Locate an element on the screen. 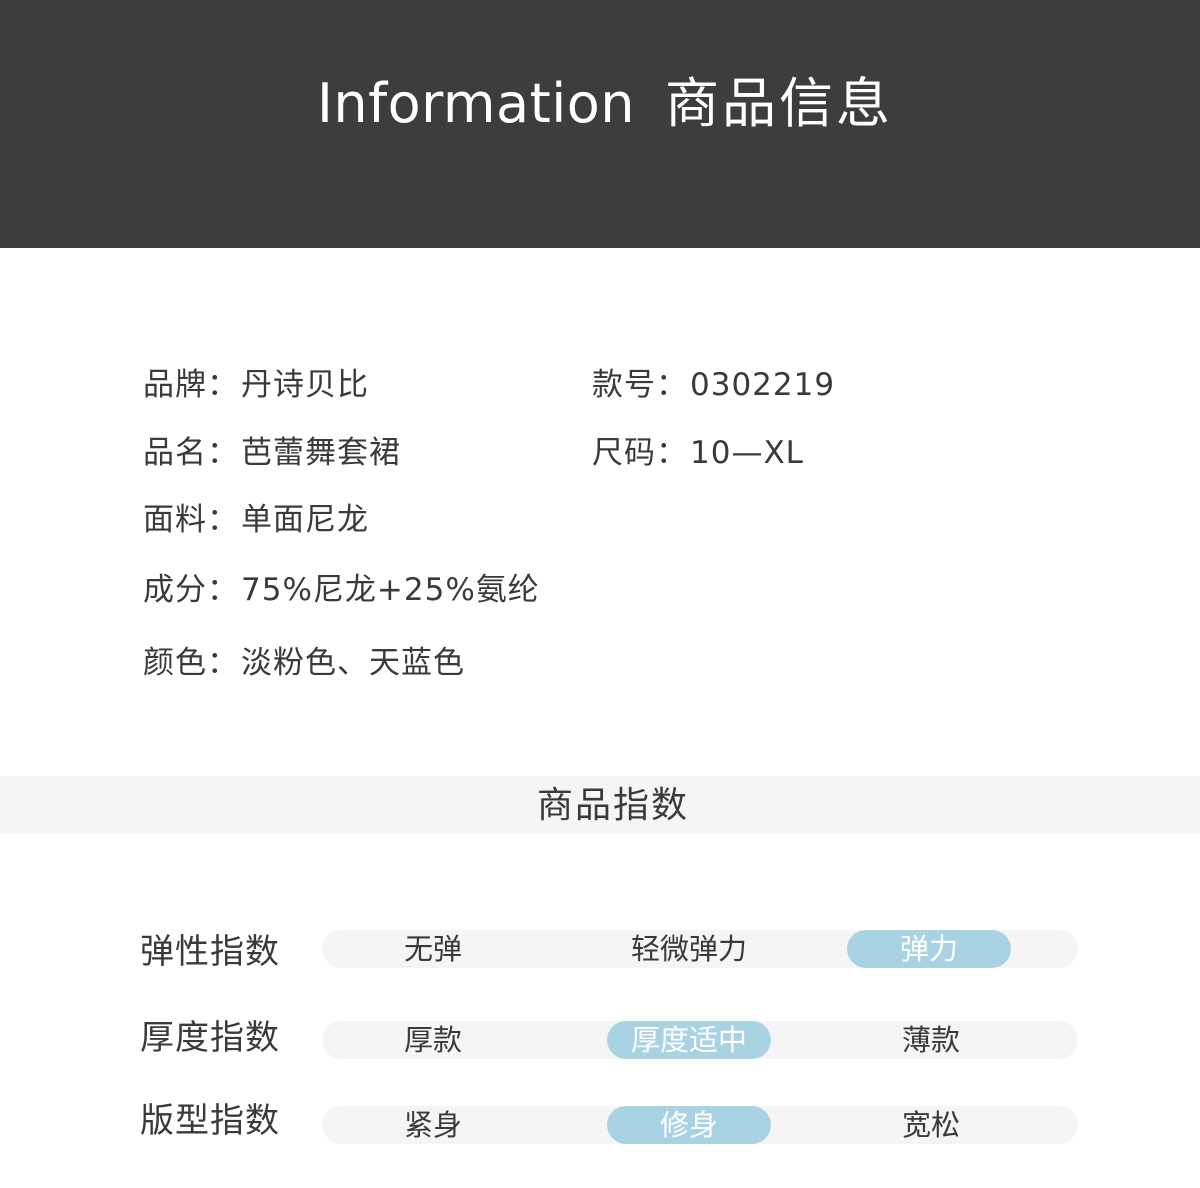 This screenshot has height=1188, width=1200. info-size: 尺码：10—XL is located at coordinates (698, 453).